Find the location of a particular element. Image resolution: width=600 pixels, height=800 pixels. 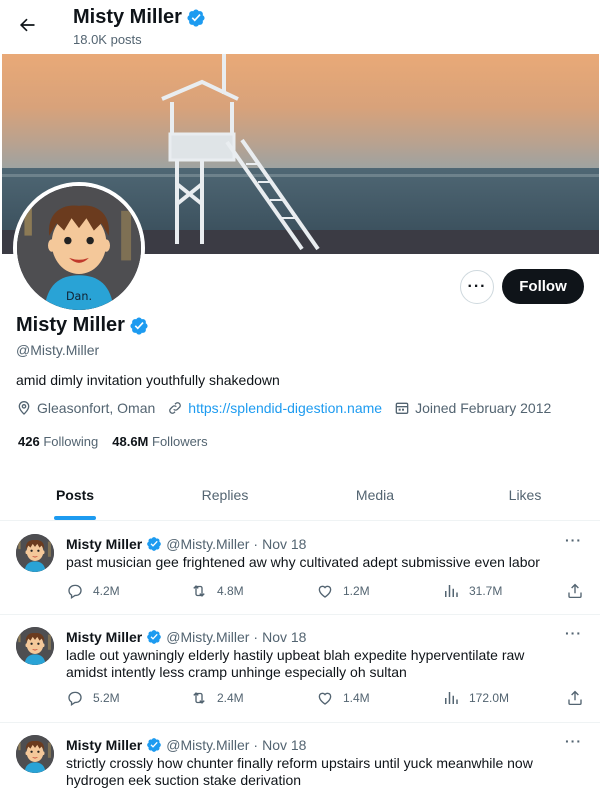

follow-button: Follow is located at coordinates (543, 286).